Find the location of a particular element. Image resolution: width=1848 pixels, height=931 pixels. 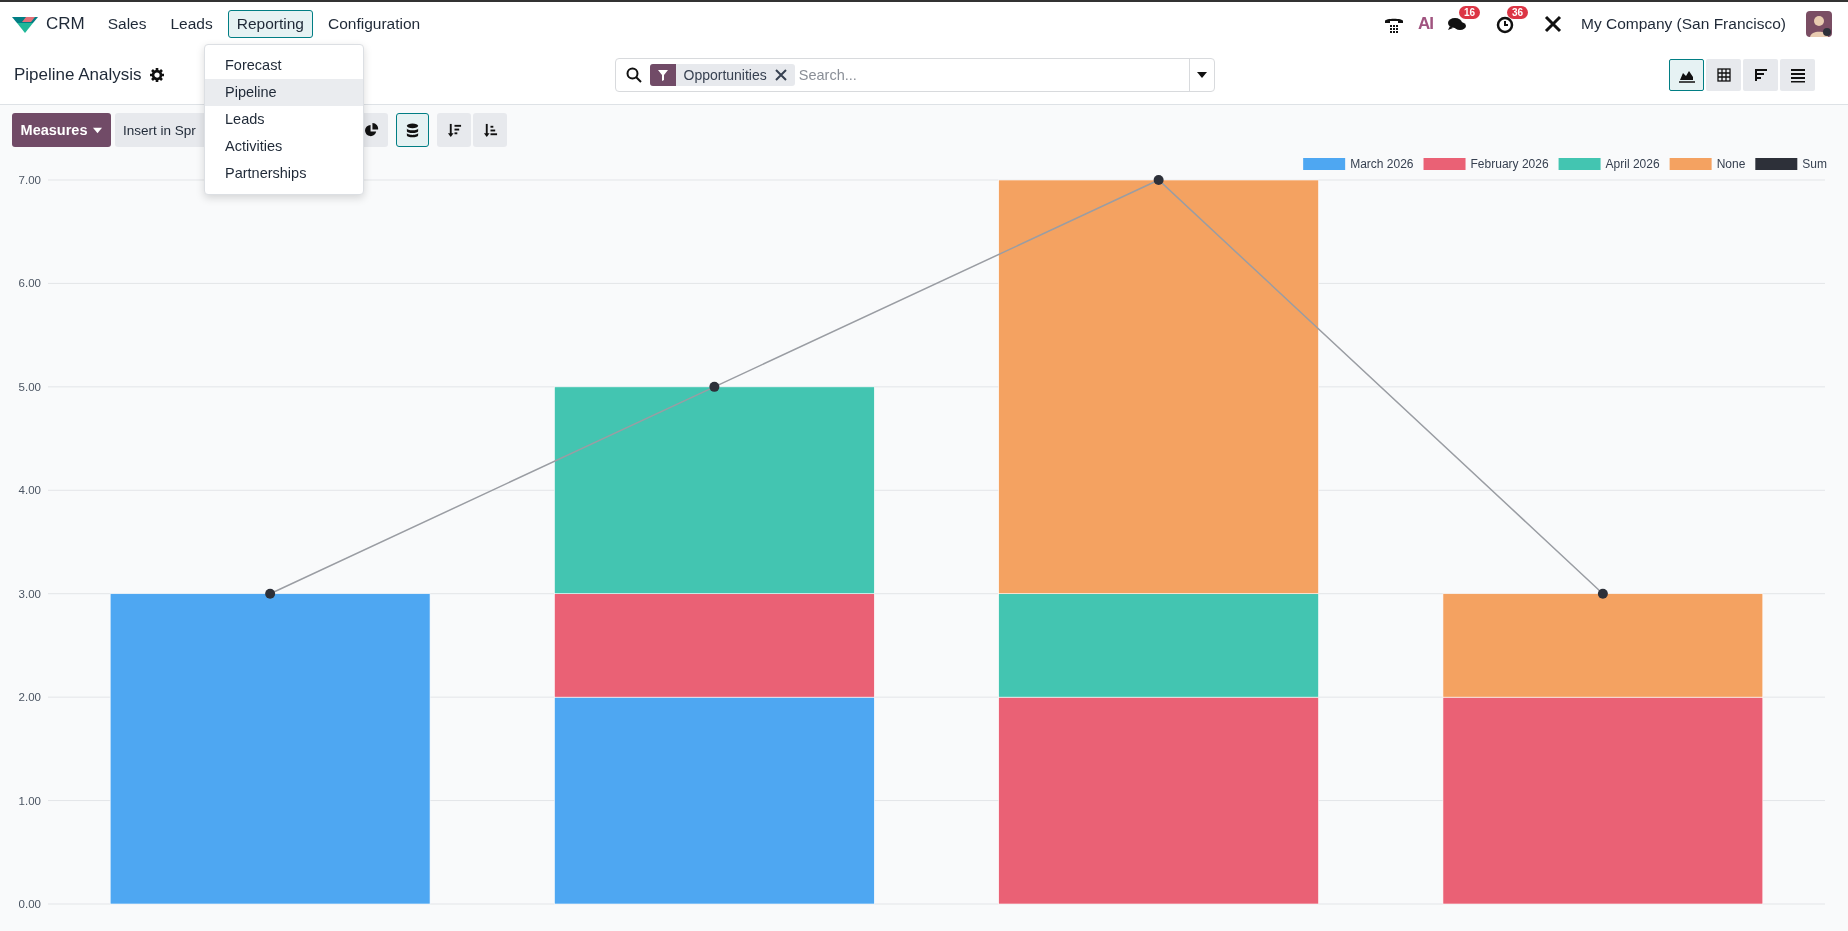

count-badge: 16 is located at coordinates (1470, 12).